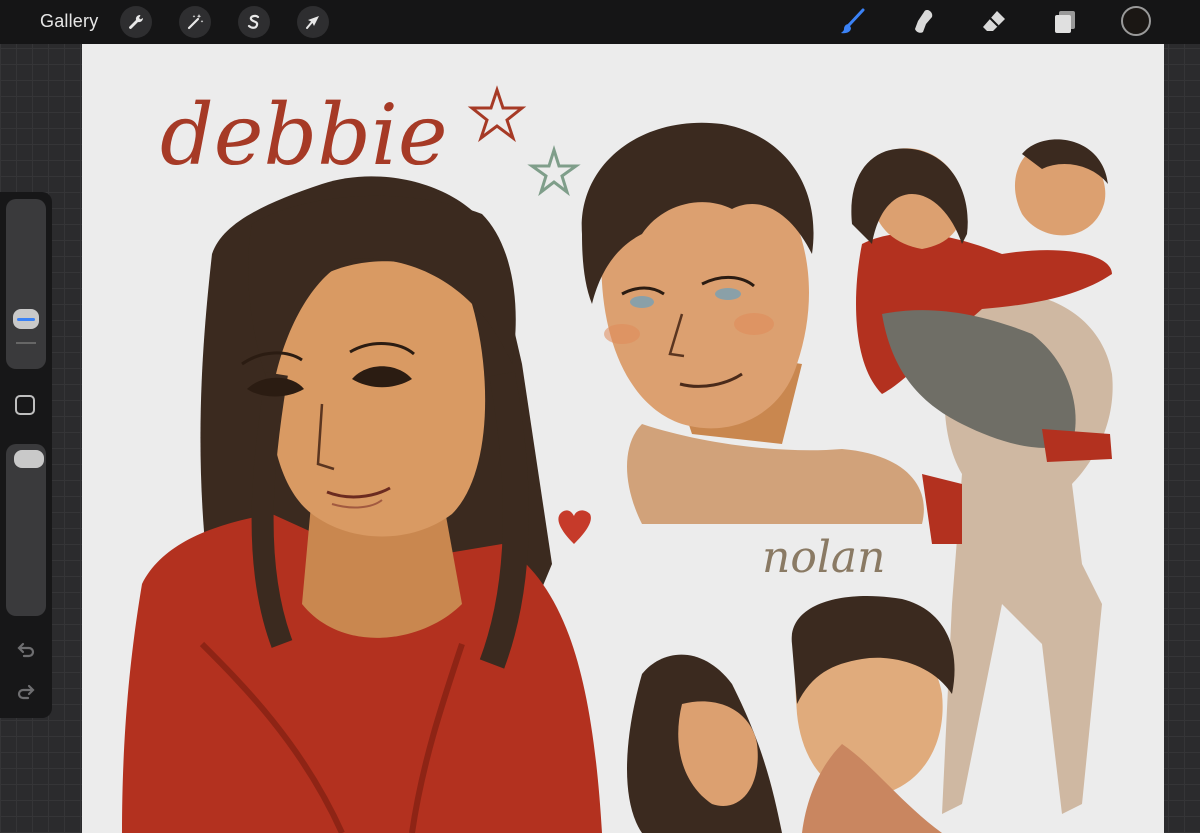 This screenshot has height=833, width=1200. I want to click on selection-s-icon, so click(254, 22).